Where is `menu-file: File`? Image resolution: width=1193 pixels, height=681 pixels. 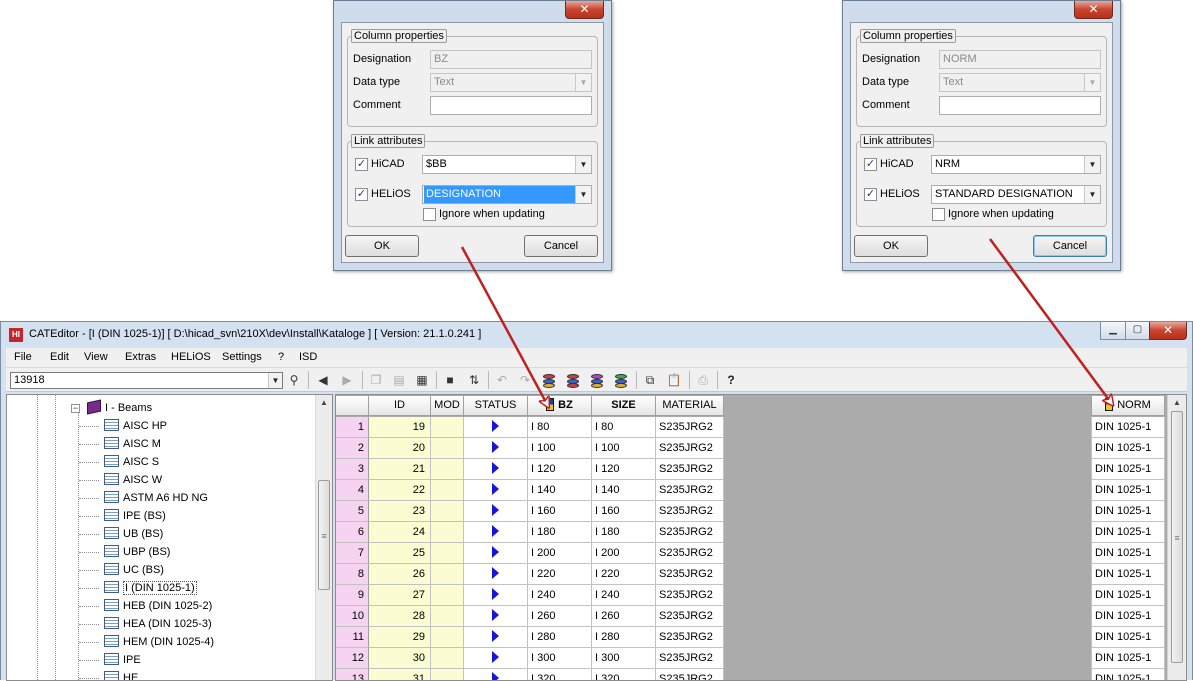 menu-file: File is located at coordinates (23, 357).